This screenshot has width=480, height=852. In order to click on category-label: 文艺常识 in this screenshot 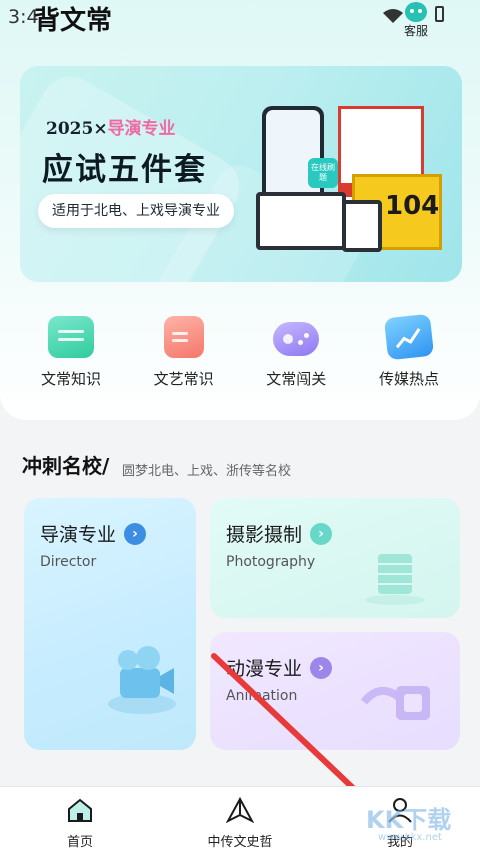, I will do `click(183, 379)`.